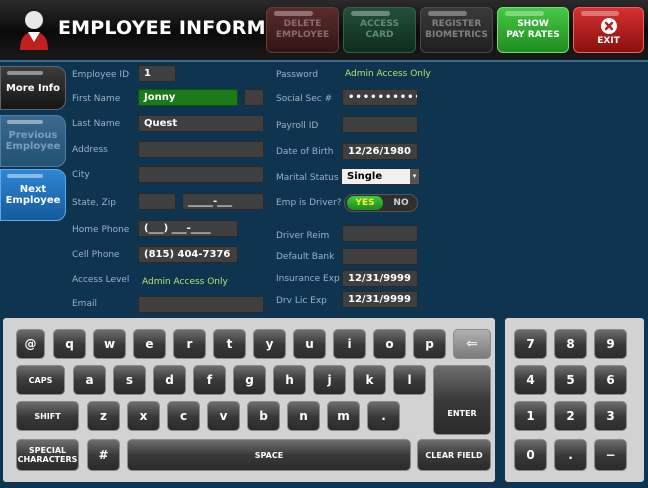 The height and width of the screenshot is (488, 648). I want to click on space-key: SPACE, so click(269, 455).